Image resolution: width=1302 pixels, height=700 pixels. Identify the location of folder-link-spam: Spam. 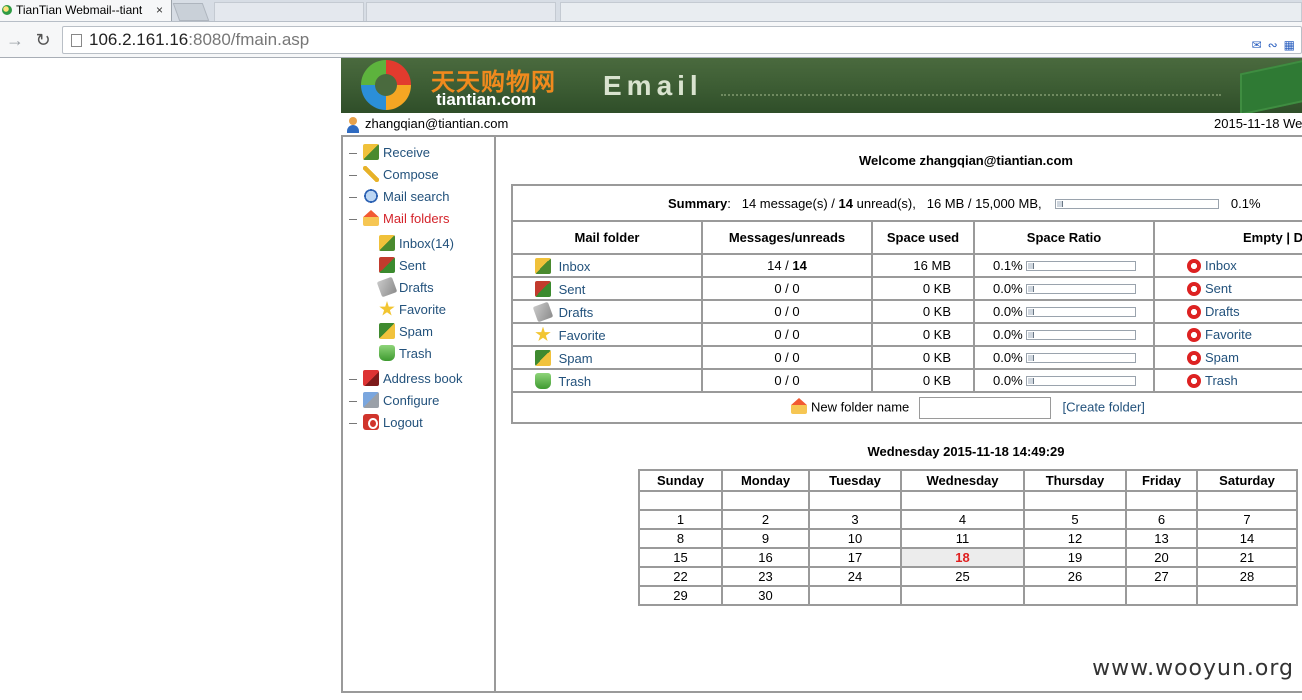
(576, 358).